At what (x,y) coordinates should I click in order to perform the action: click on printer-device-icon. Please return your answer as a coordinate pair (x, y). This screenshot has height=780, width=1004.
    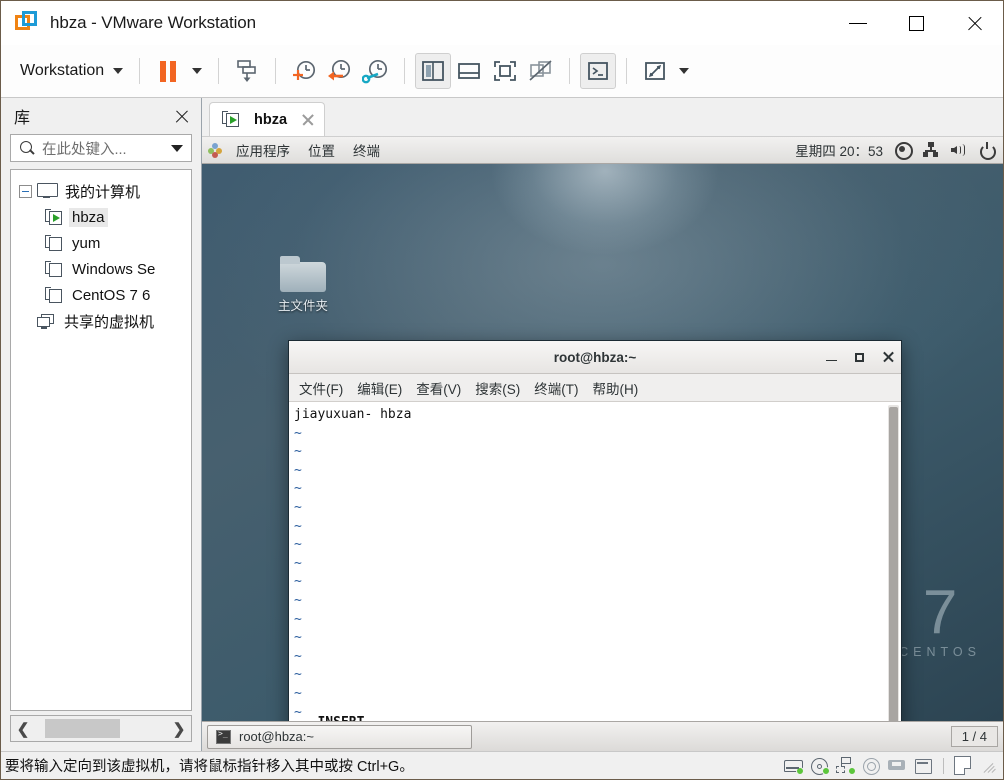
    Looking at the image, I should click on (923, 765).